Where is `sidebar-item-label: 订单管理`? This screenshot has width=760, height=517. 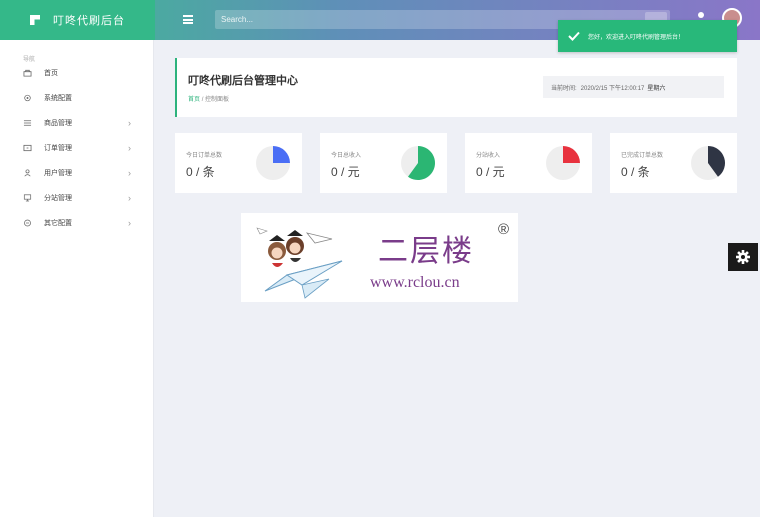 sidebar-item-label: 订单管理 is located at coordinates (58, 148).